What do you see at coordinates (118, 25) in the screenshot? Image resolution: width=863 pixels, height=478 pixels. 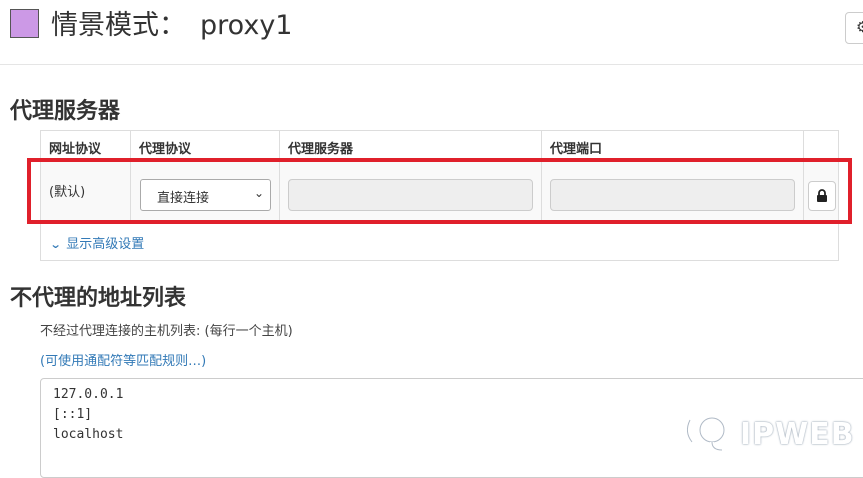 I see `title-prefix: 情景模式：` at bounding box center [118, 25].